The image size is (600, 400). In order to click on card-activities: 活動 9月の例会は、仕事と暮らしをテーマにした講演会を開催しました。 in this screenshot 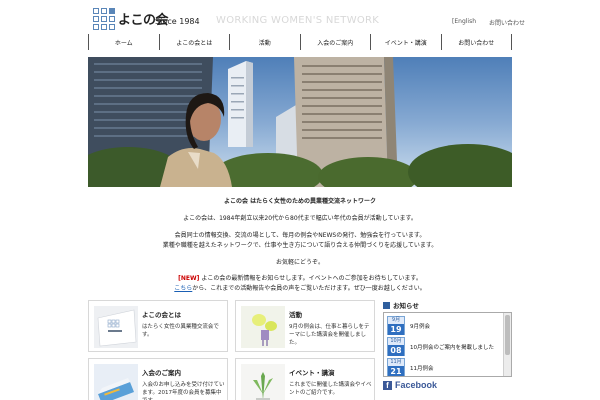, I will do `click(305, 326)`.